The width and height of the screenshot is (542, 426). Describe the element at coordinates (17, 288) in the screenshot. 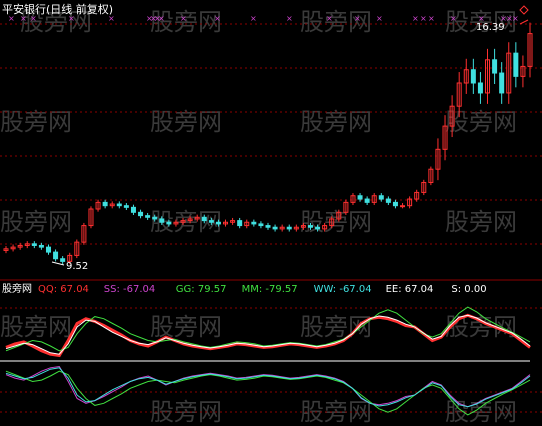

I see `indicator-name: 股旁网` at that location.